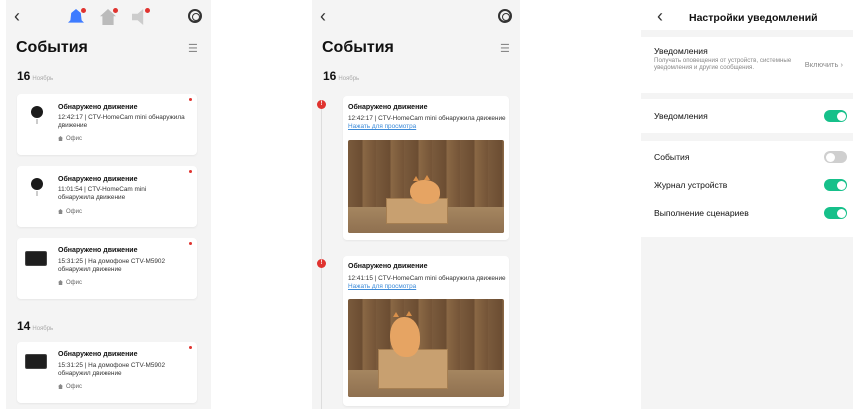 The height and width of the screenshot is (409, 853). What do you see at coordinates (35, 326) in the screenshot?
I see `date-header: 14 Ноябрь` at bounding box center [35, 326].